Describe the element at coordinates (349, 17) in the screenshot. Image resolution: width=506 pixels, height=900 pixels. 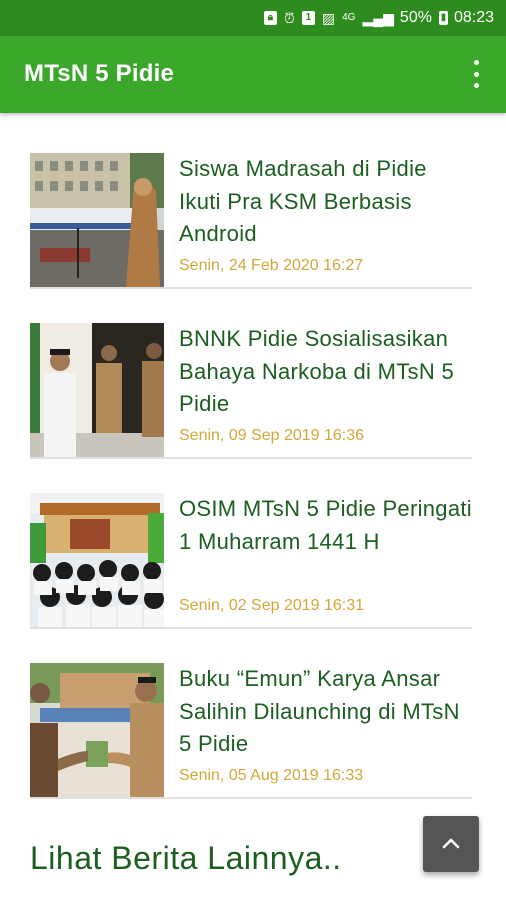
I see `lte-icon: 4G` at that location.